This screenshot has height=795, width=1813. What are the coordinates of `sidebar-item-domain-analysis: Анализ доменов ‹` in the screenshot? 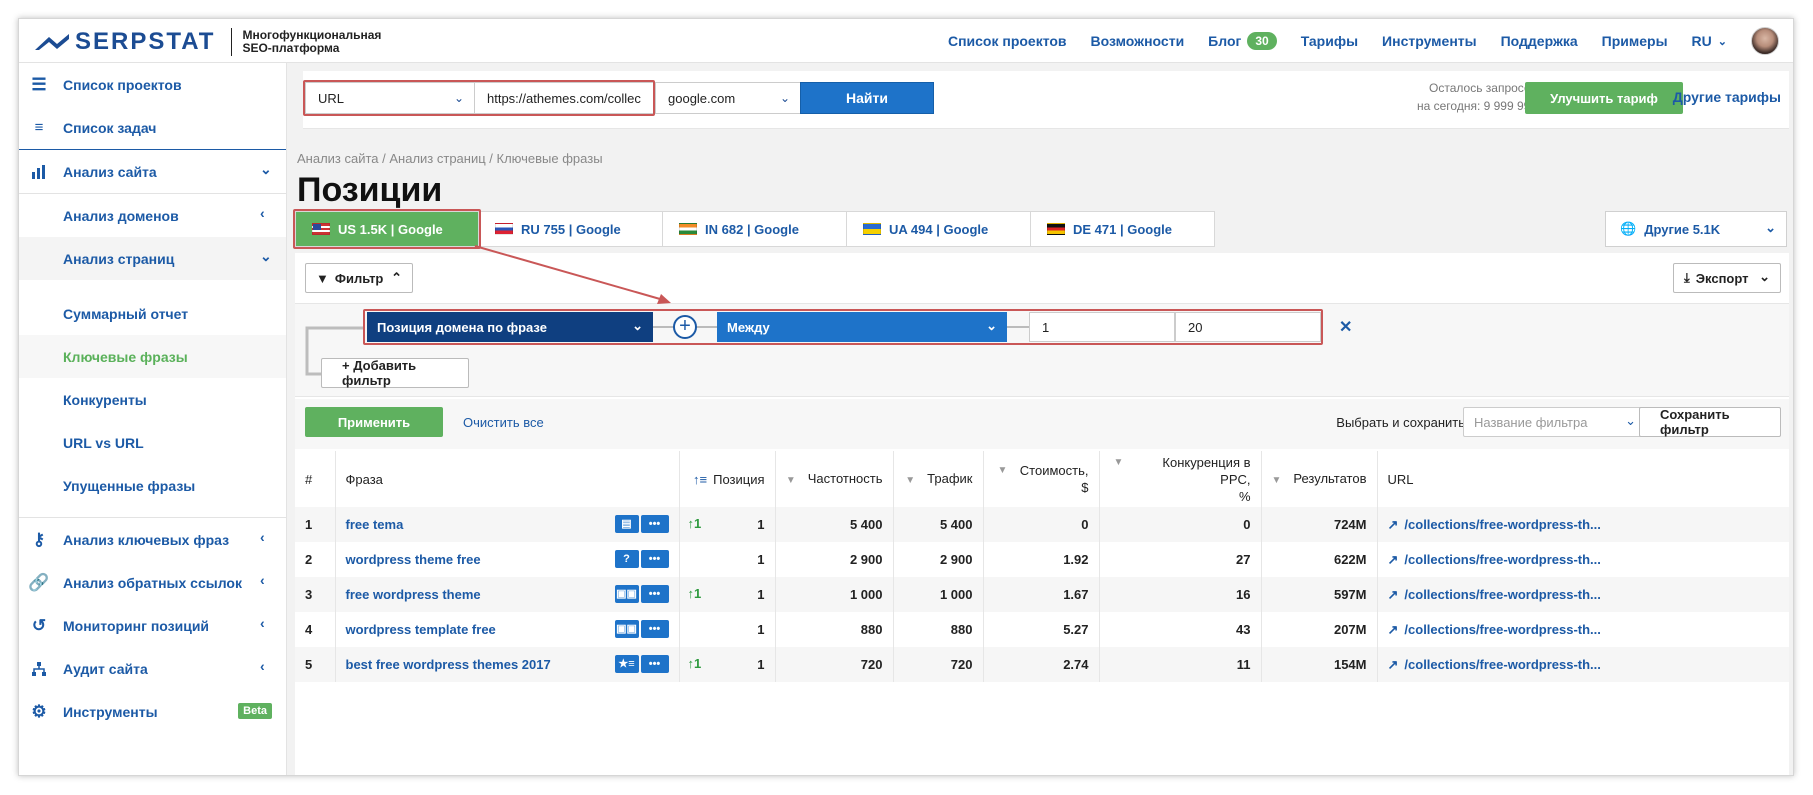 It's located at (152, 215).